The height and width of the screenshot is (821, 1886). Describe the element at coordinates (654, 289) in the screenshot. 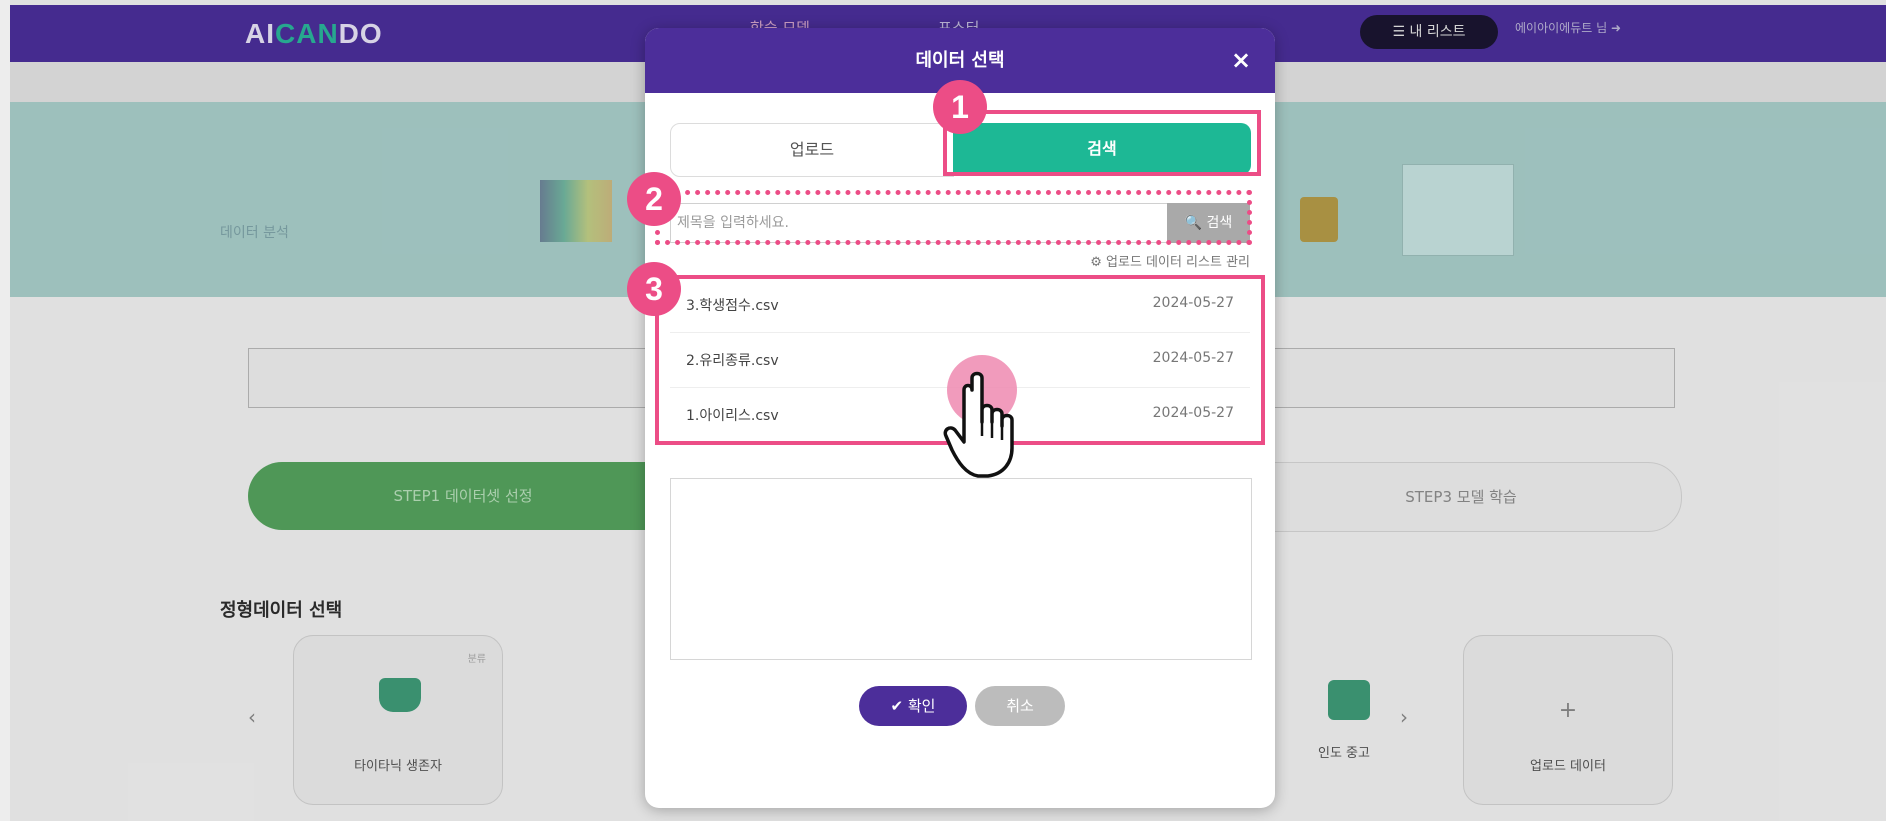

I see `step-badge-3: 3` at that location.